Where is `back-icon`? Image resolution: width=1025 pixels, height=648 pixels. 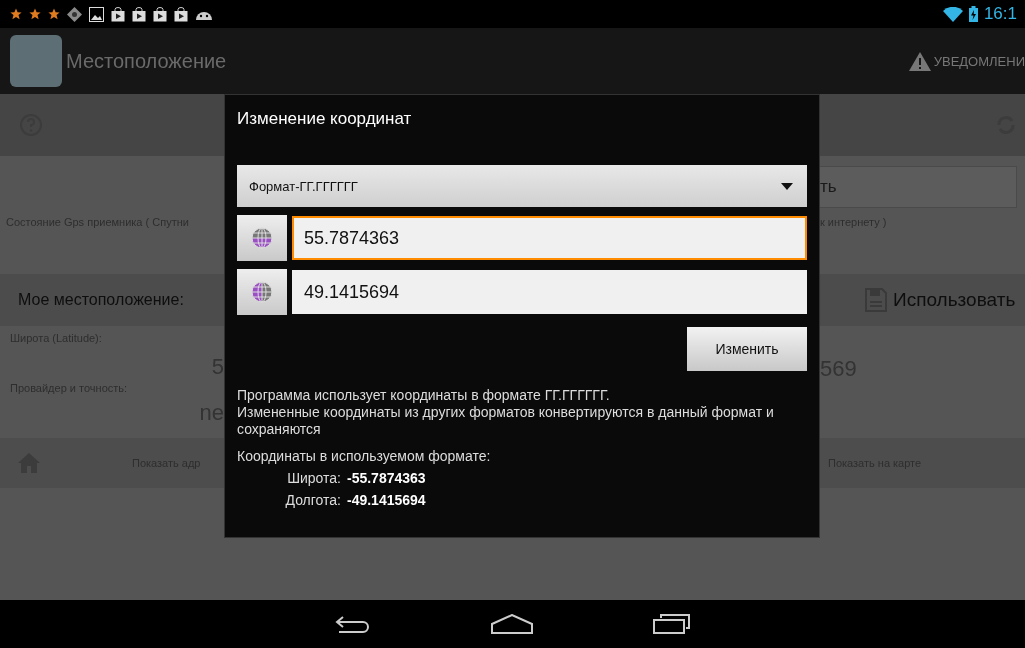
back-icon is located at coordinates (352, 624).